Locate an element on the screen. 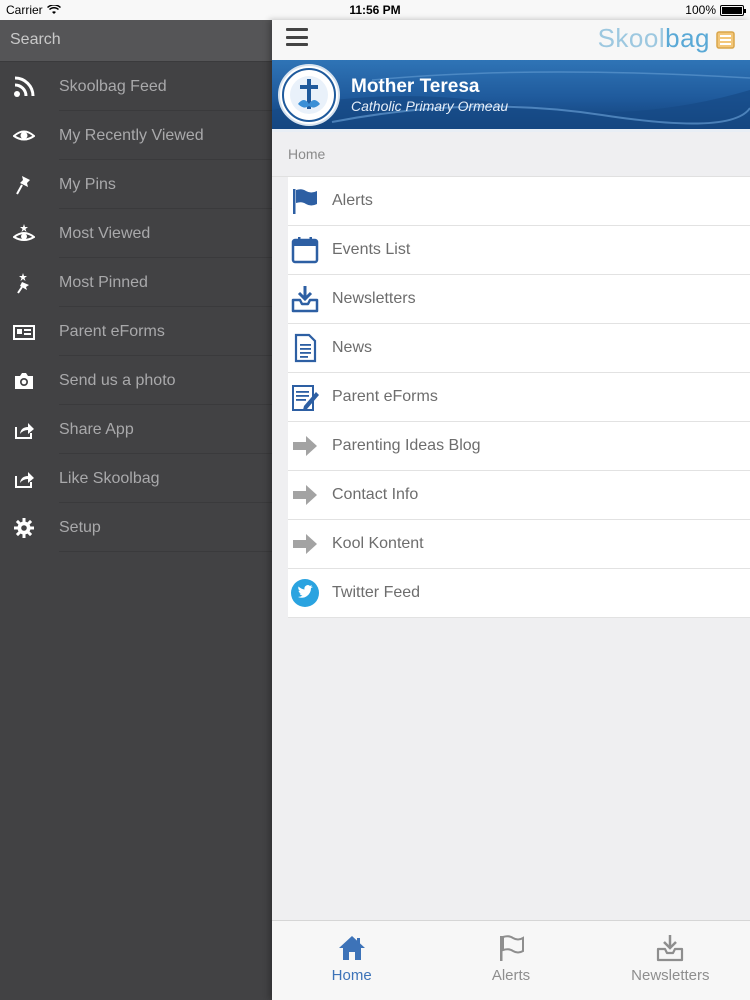  tab-alerts: Alerts is located at coordinates (510, 960).